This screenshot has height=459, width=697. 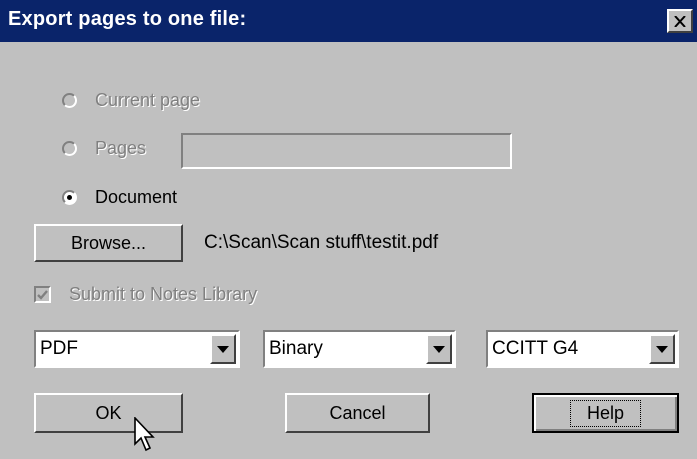 I want to click on format-dropdown-button, so click(x=223, y=349).